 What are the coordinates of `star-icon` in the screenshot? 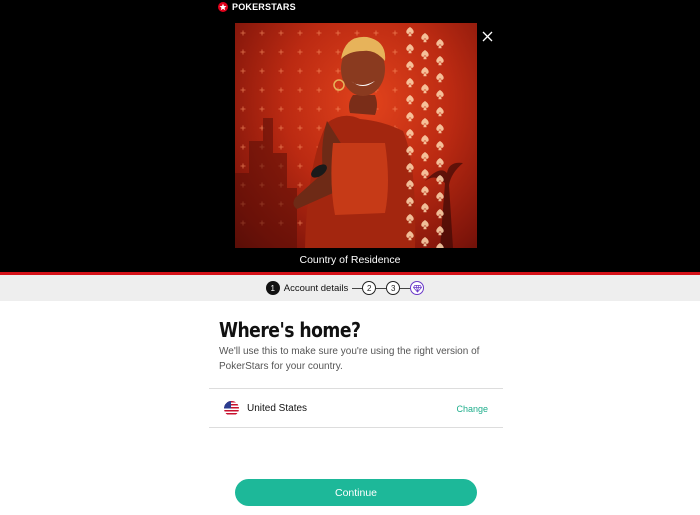 It's located at (223, 7).